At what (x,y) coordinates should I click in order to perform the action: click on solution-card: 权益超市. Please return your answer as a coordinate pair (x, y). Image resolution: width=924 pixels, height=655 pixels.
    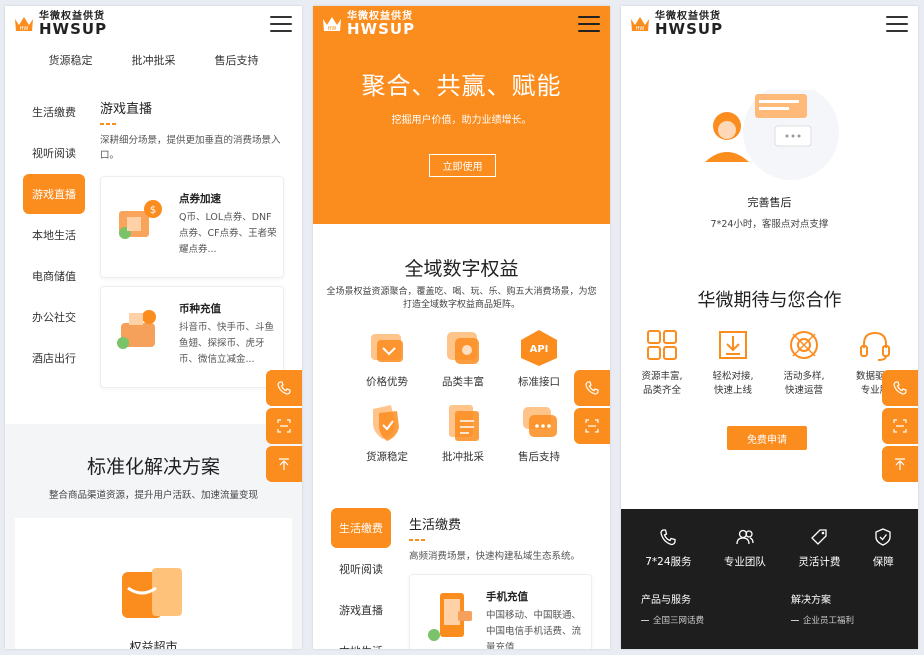
    Looking at the image, I should click on (153, 583).